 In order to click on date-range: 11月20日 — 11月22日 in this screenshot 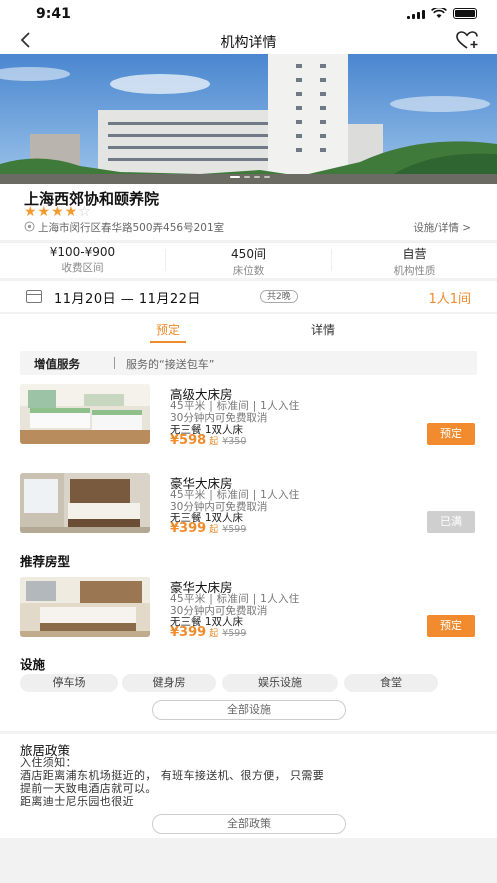, I will do `click(127, 297)`.